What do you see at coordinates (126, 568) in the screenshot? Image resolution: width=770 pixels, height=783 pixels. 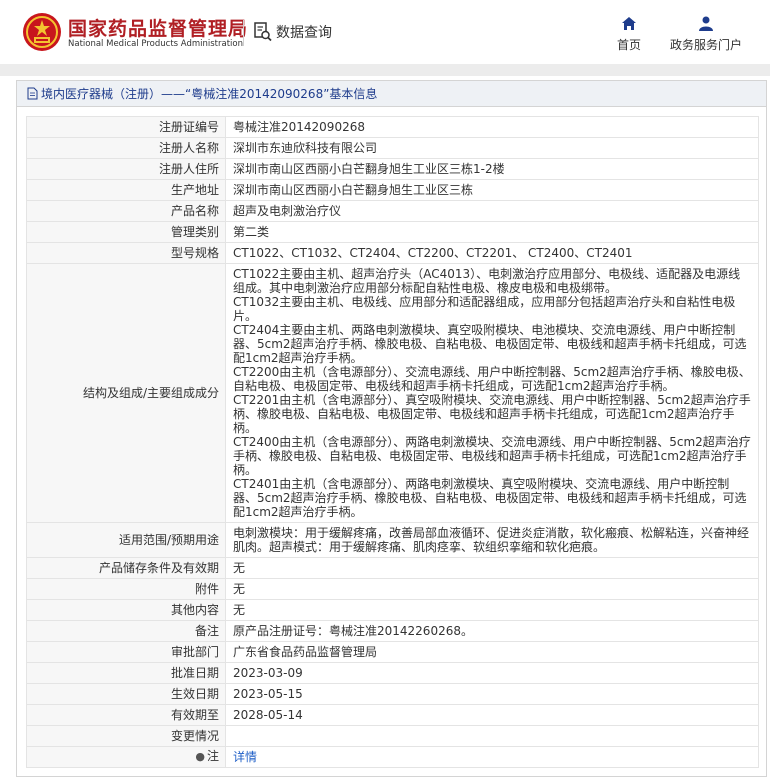 I see `row-key: 产品储存条件及有效期` at bounding box center [126, 568].